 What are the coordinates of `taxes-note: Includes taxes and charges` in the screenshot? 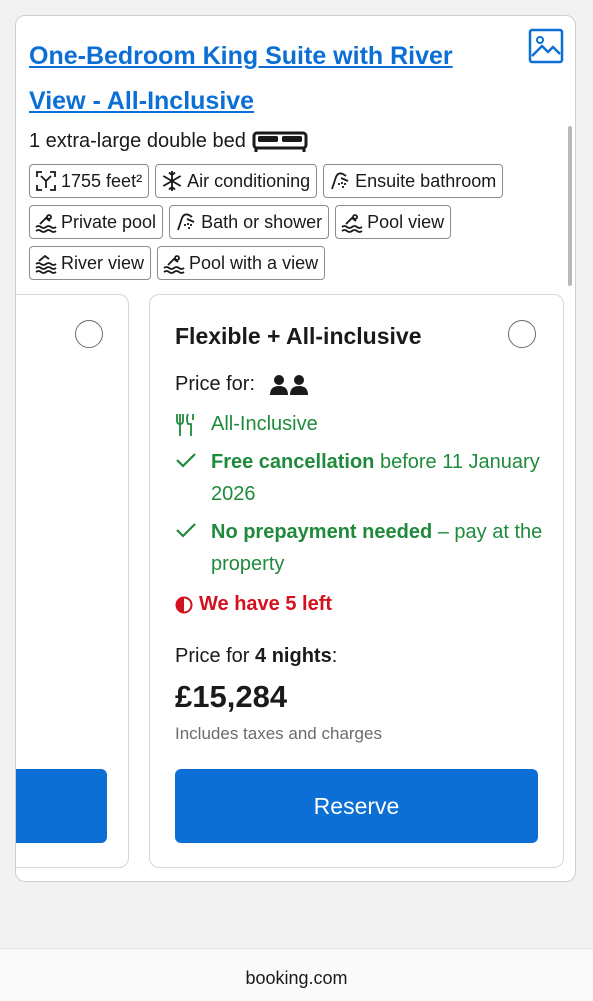 It's located at (278, 733).